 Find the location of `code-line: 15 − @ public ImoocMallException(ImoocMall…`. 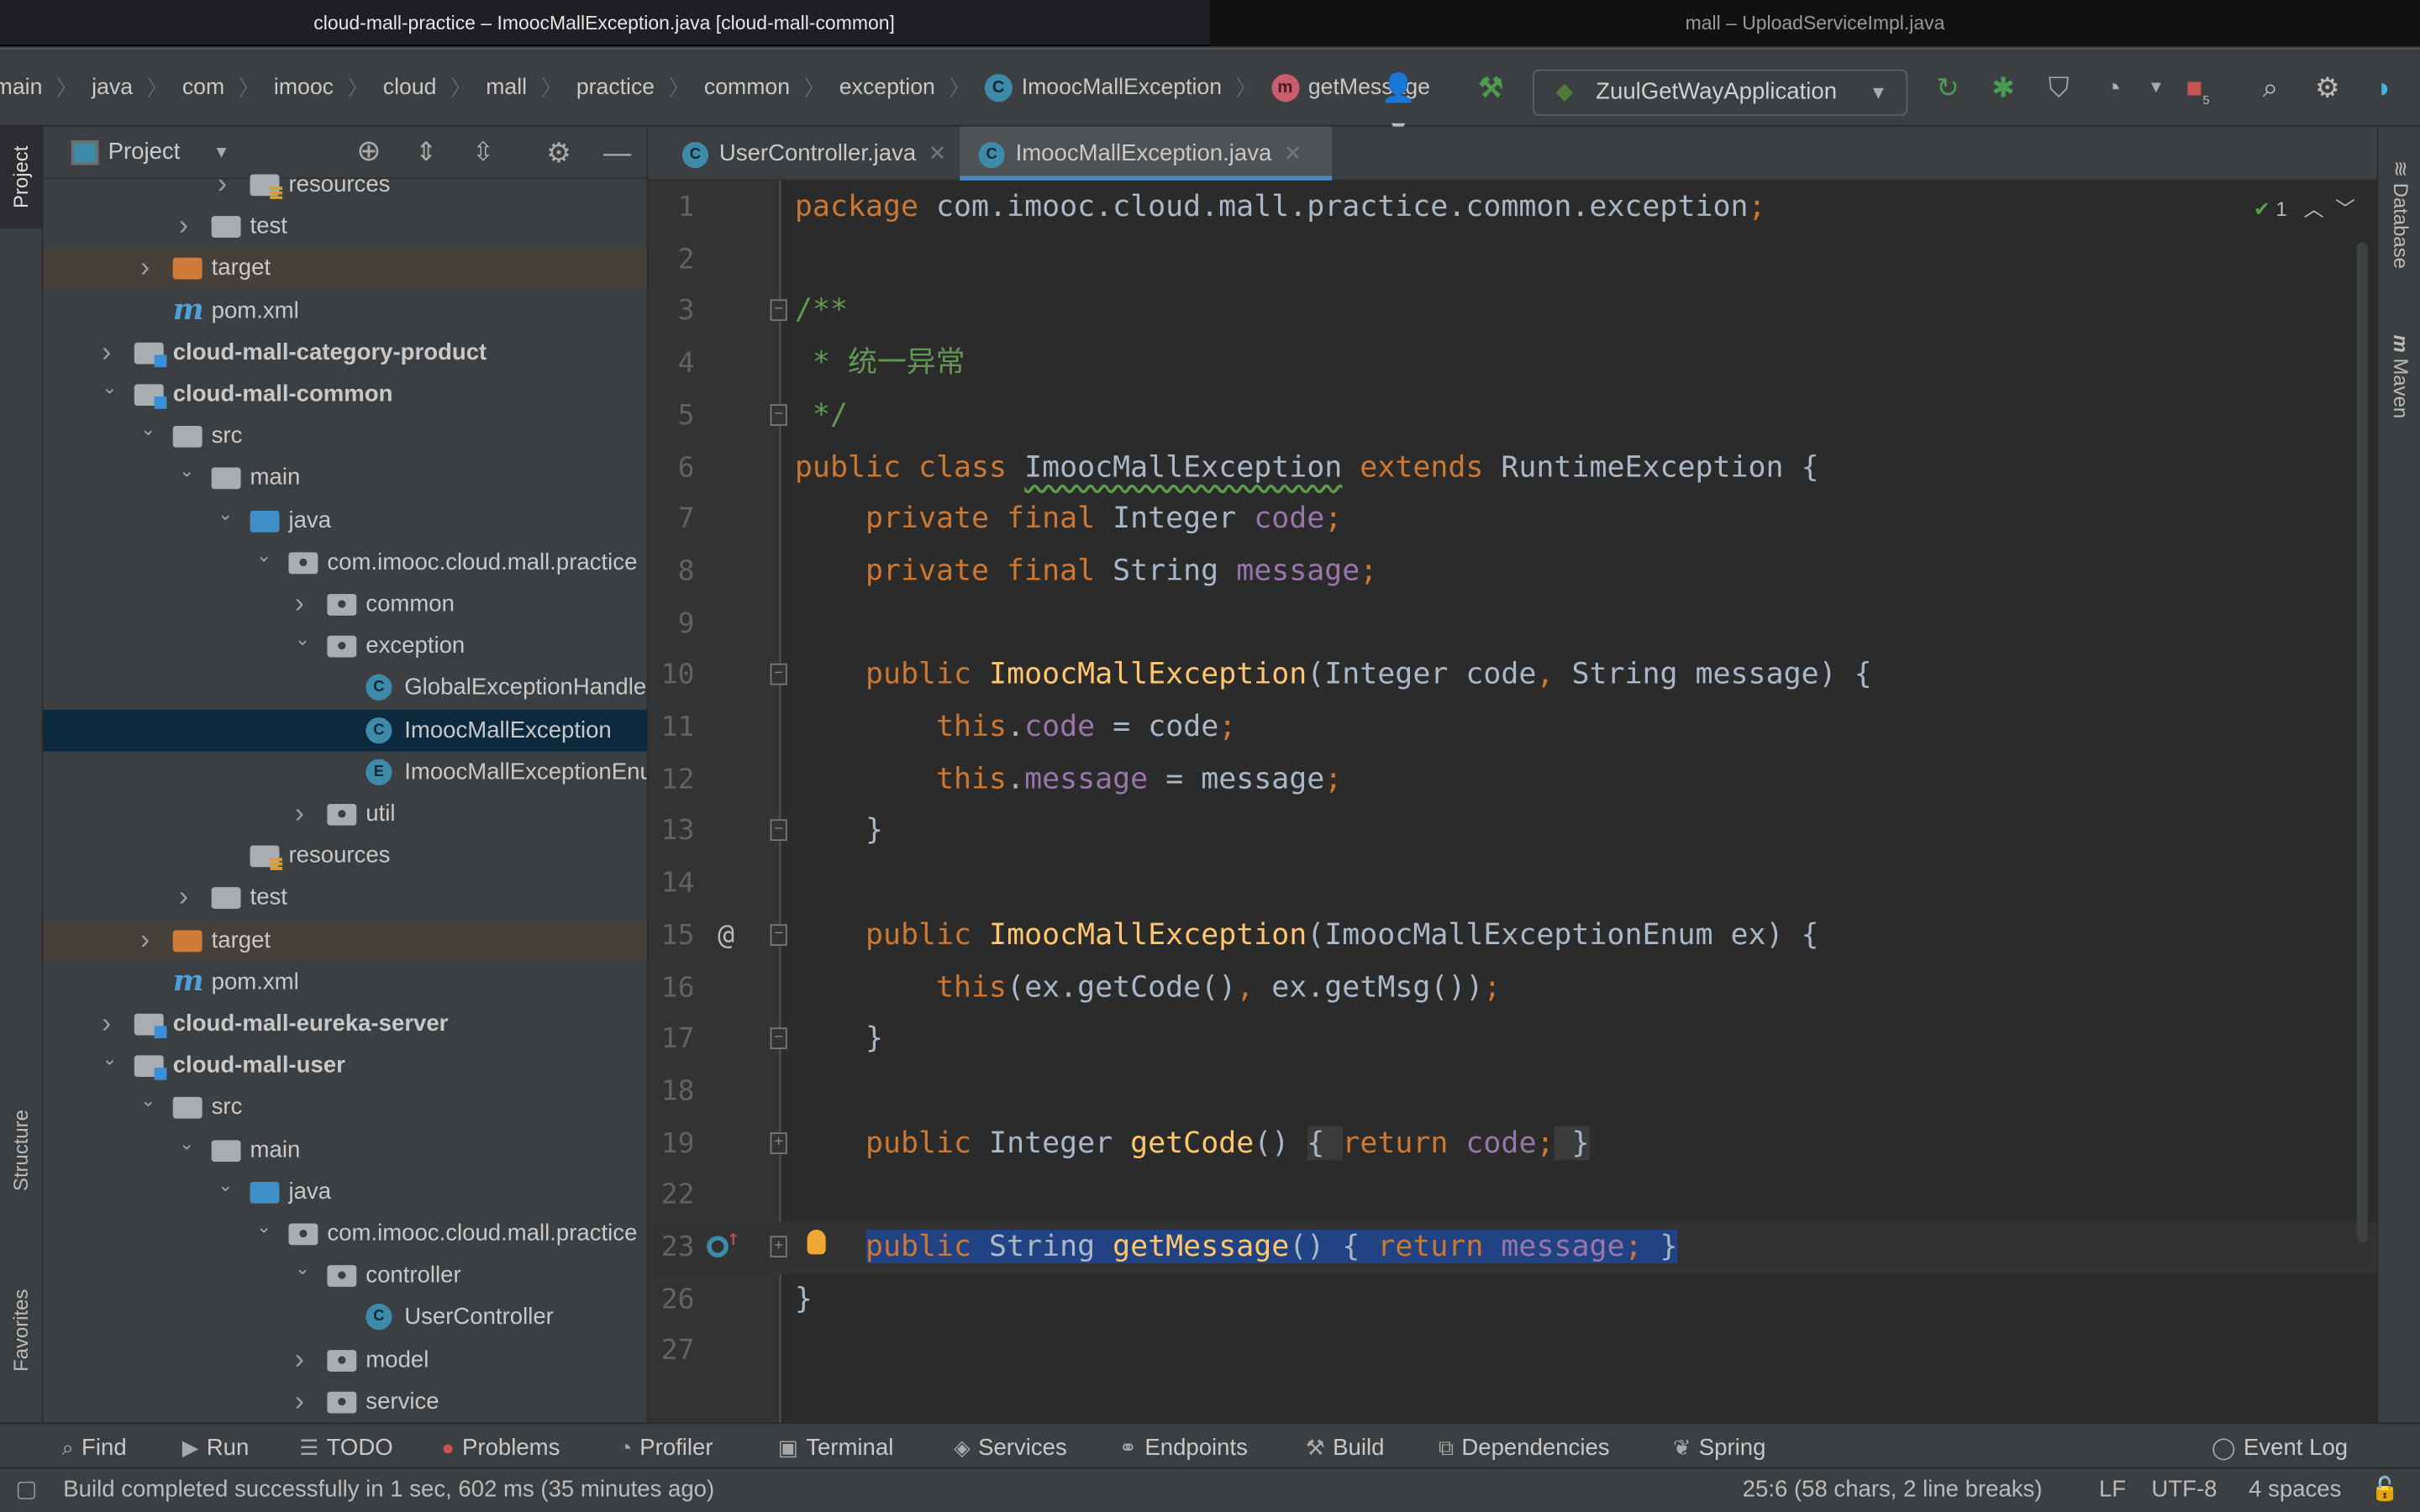

code-line: 15 − @ public ImoocMallException(ImoocMall… is located at coordinates (1512, 936).